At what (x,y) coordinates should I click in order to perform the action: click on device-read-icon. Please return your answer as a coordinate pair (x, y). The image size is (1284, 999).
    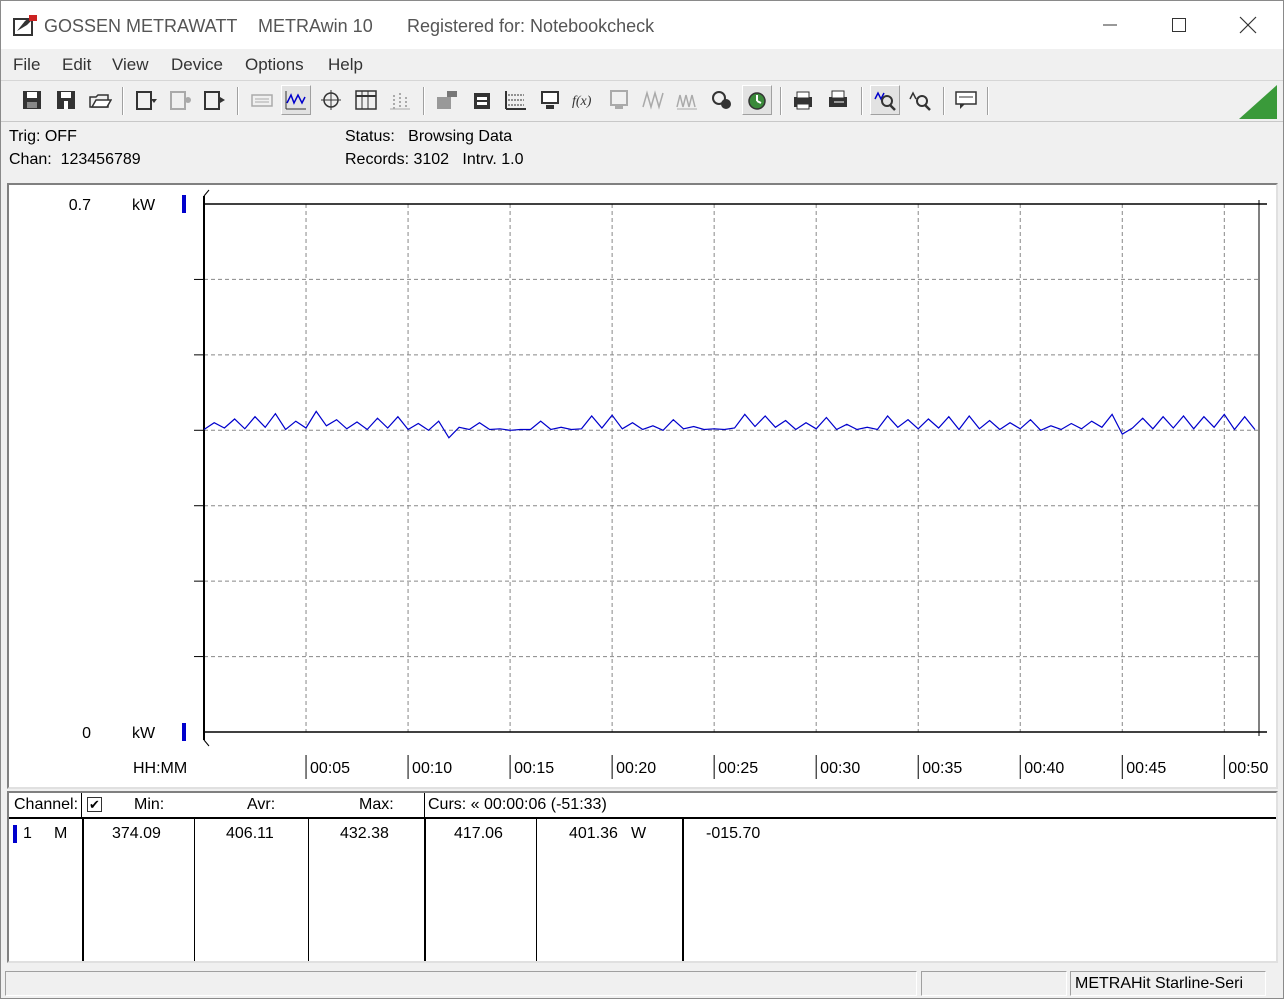
    Looking at the image, I should click on (146, 100).